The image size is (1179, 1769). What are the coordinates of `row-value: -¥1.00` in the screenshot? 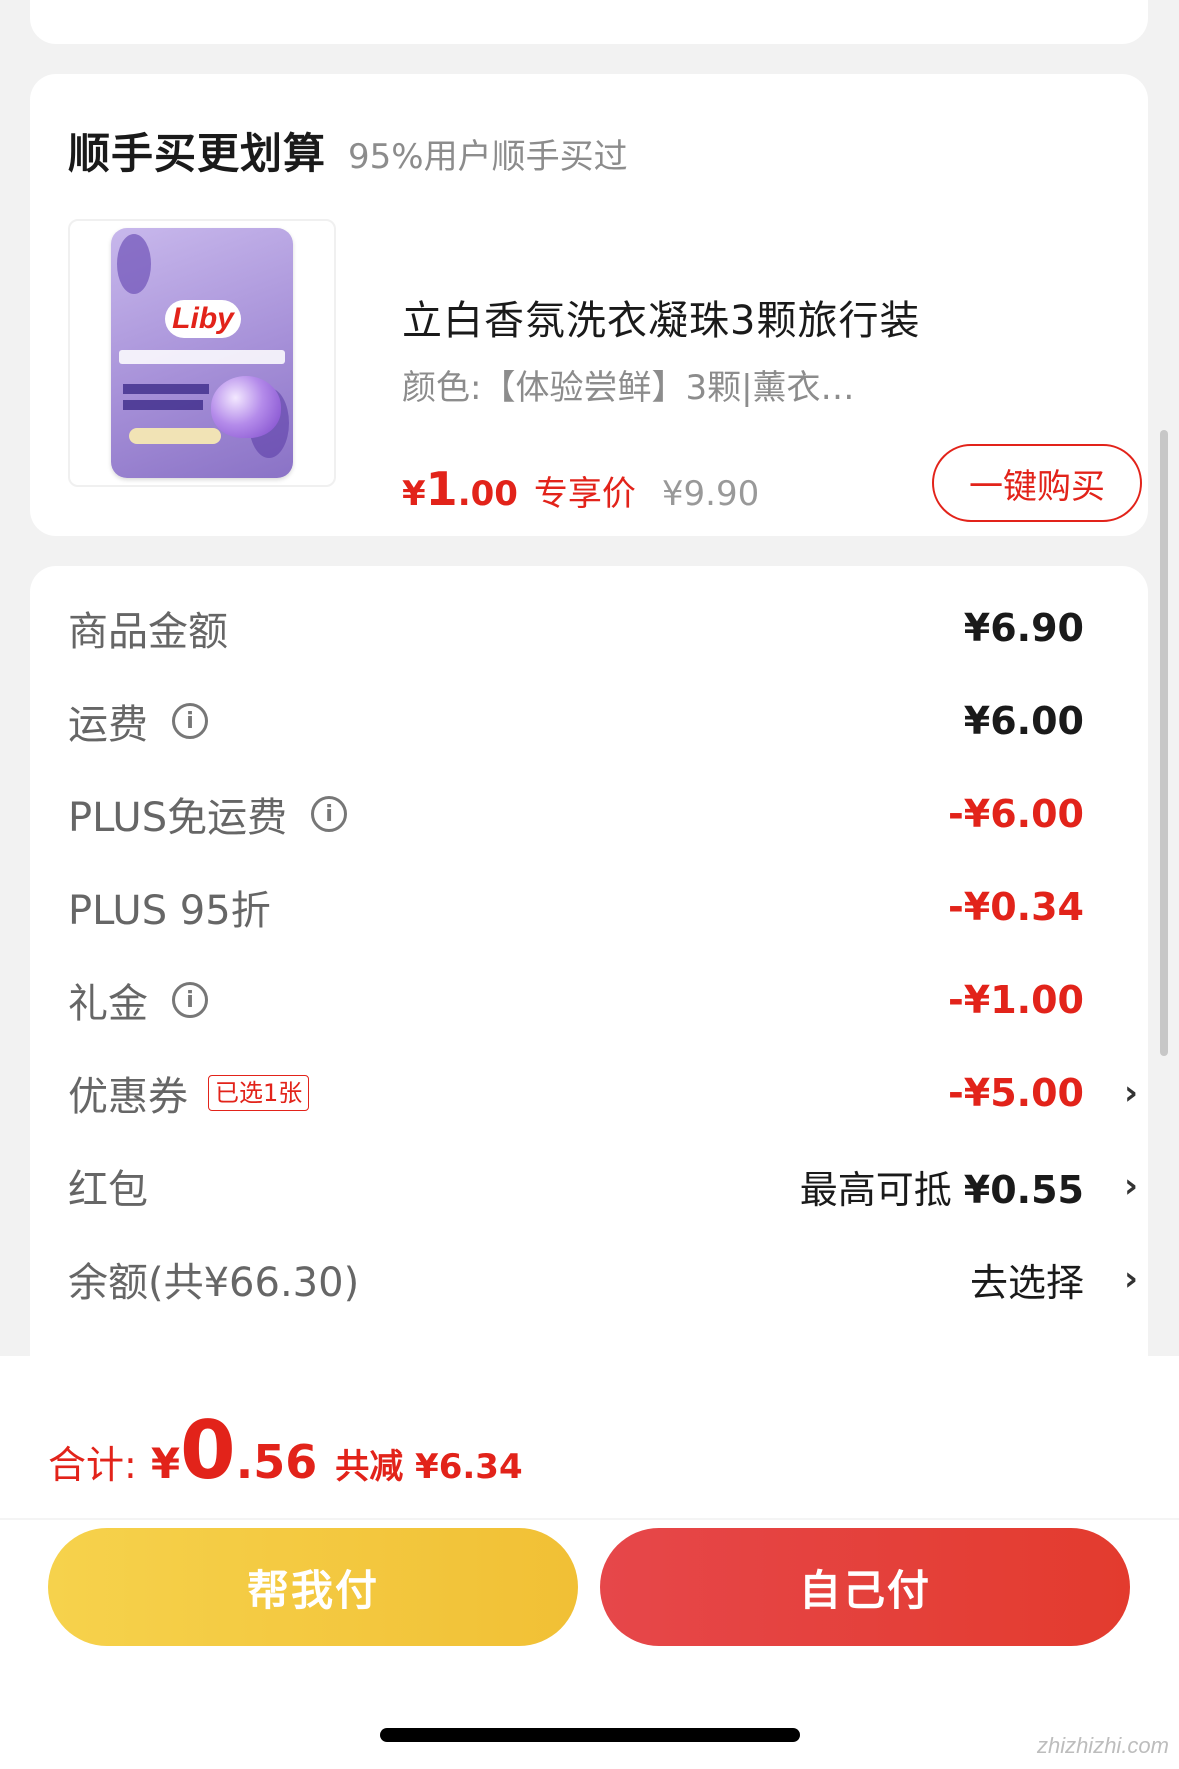 It's located at (1016, 1000).